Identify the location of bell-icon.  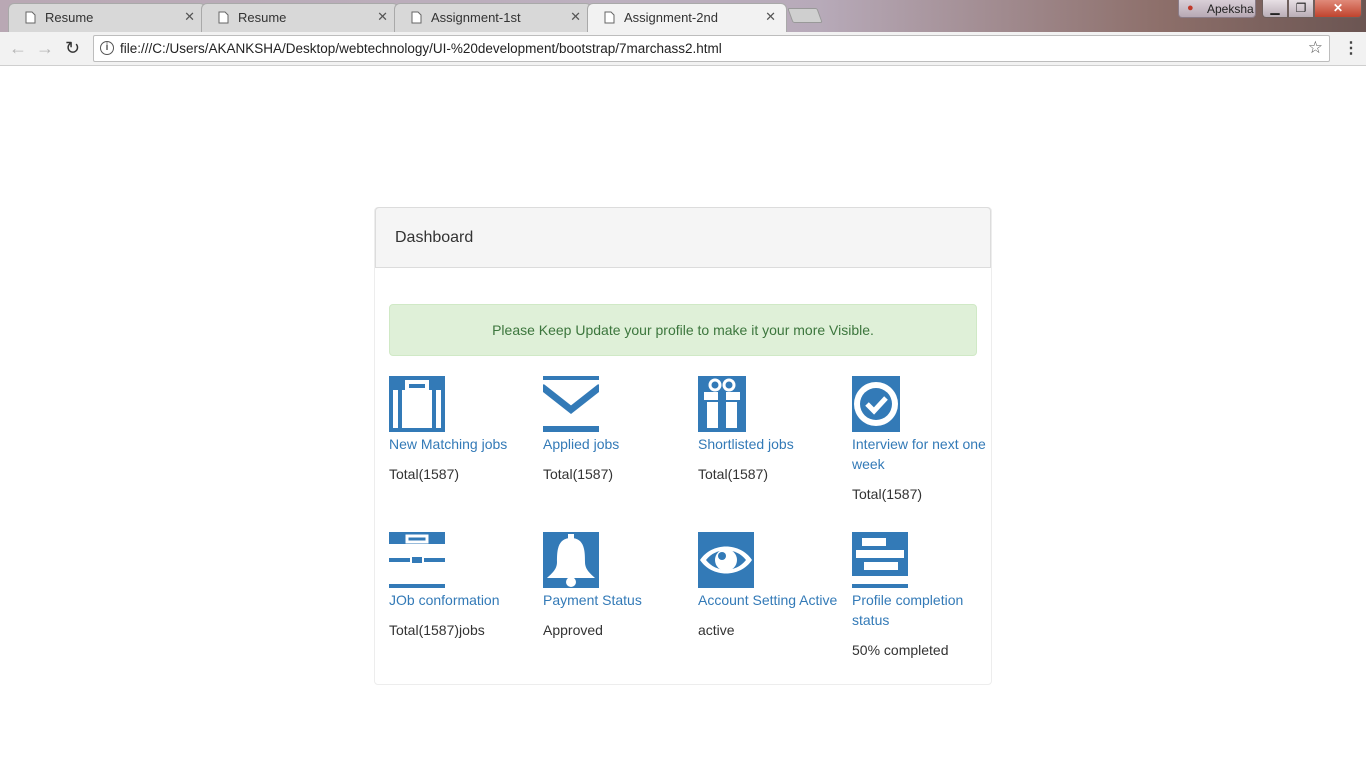
(571, 560).